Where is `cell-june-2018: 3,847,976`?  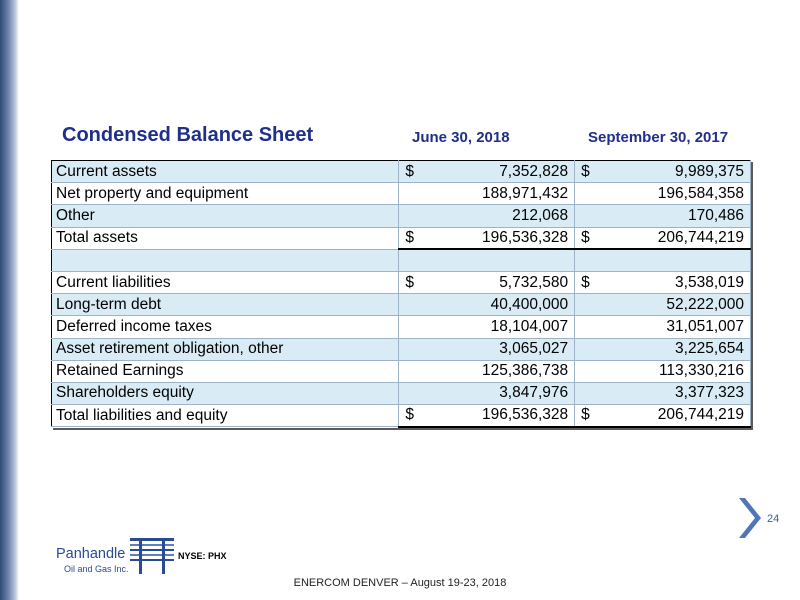
cell-june-2018: 3,847,976 is located at coordinates (487, 394).